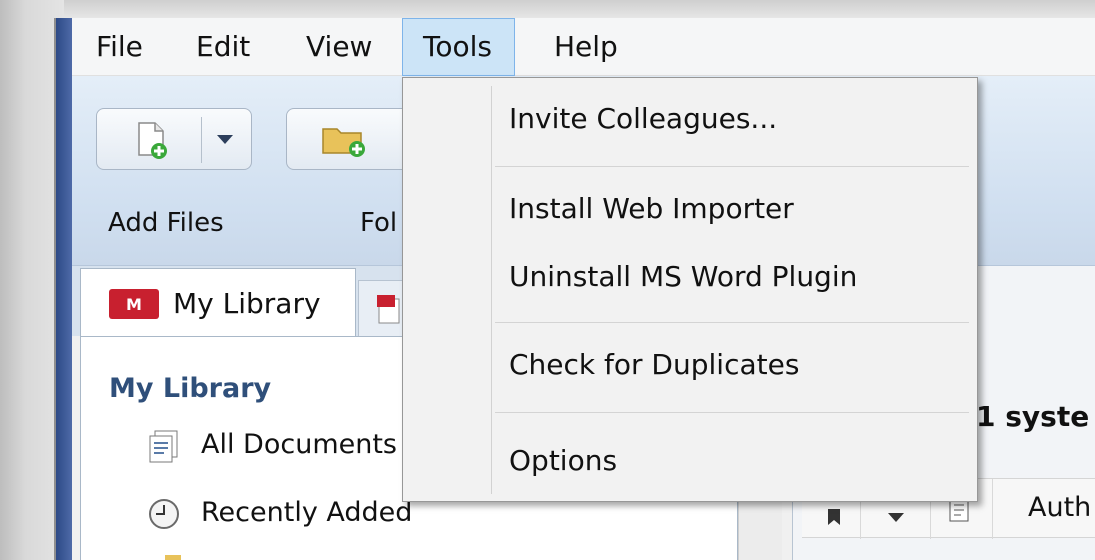 Image resolution: width=1095 pixels, height=560 pixels. What do you see at coordinates (896, 518) in the screenshot?
I see `read-status-column-icon` at bounding box center [896, 518].